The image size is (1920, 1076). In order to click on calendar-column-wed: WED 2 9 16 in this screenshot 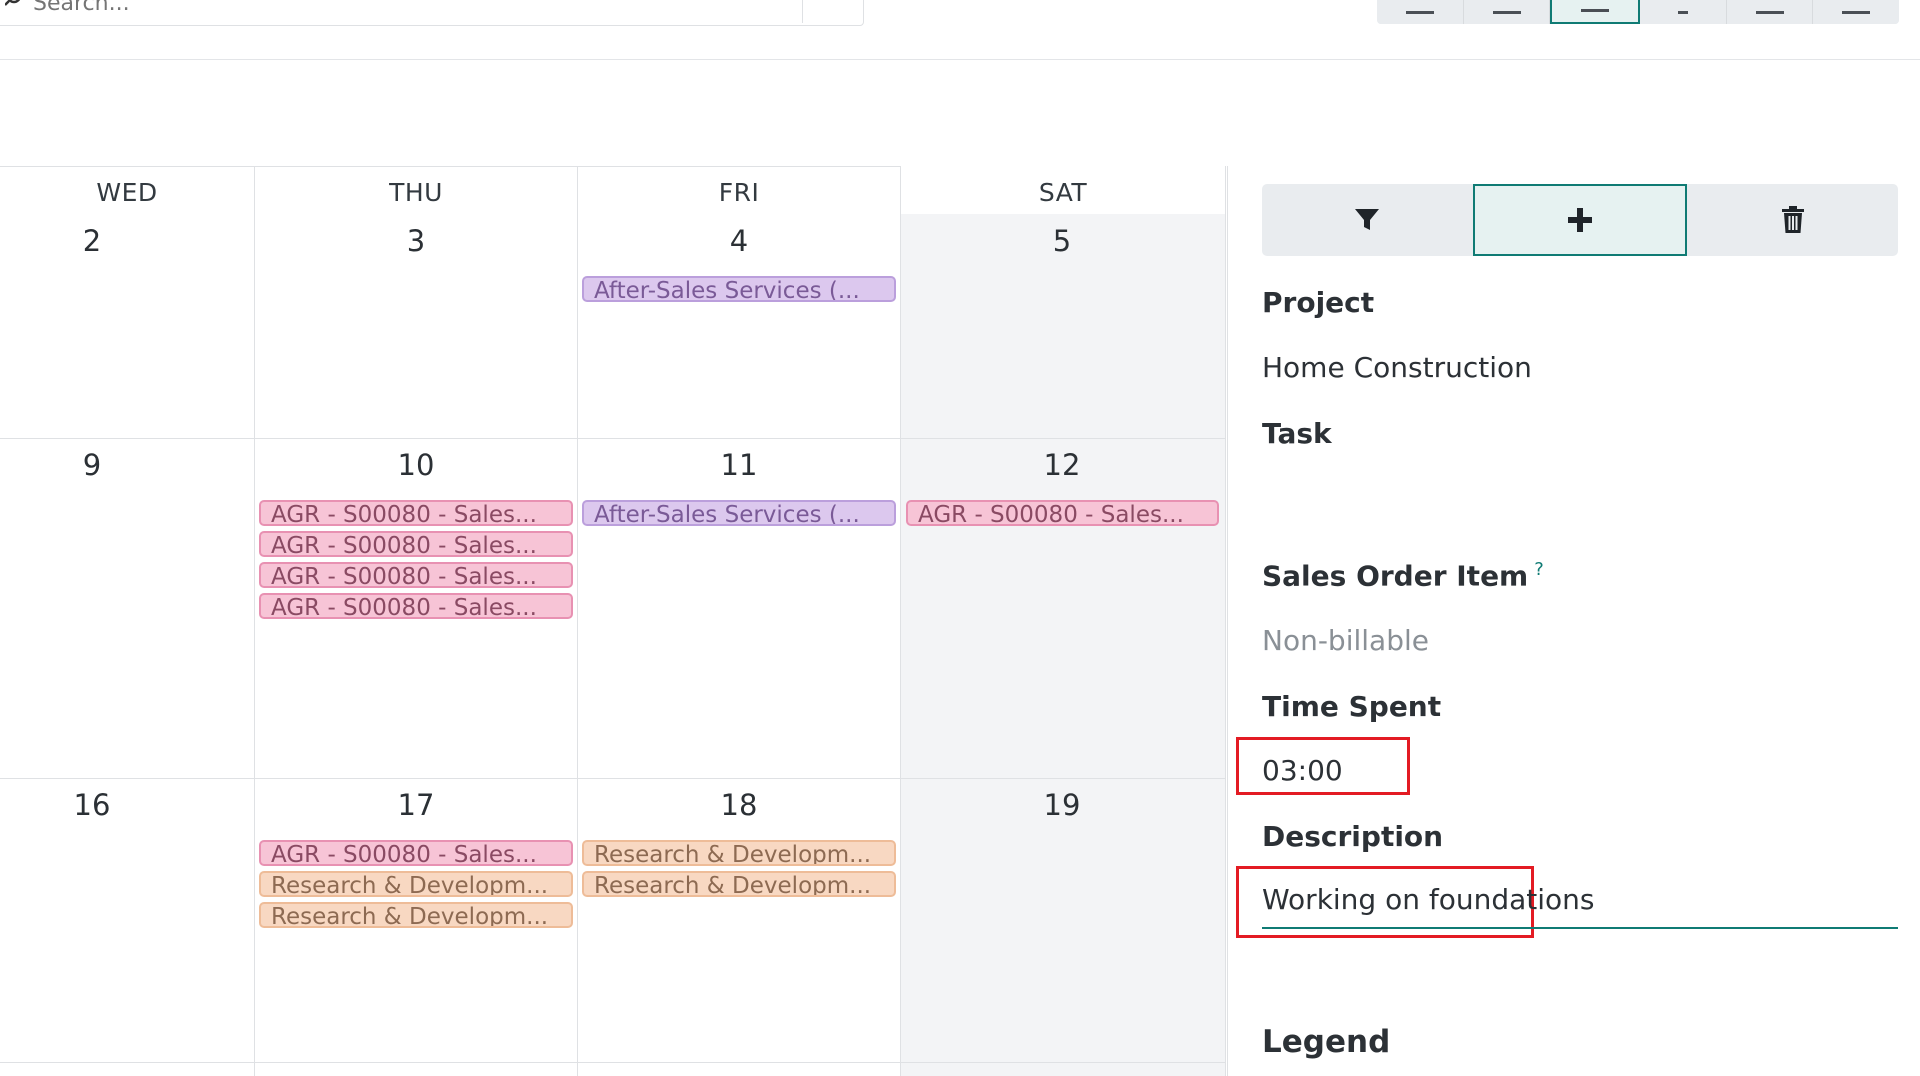, I will do `click(127, 621)`.